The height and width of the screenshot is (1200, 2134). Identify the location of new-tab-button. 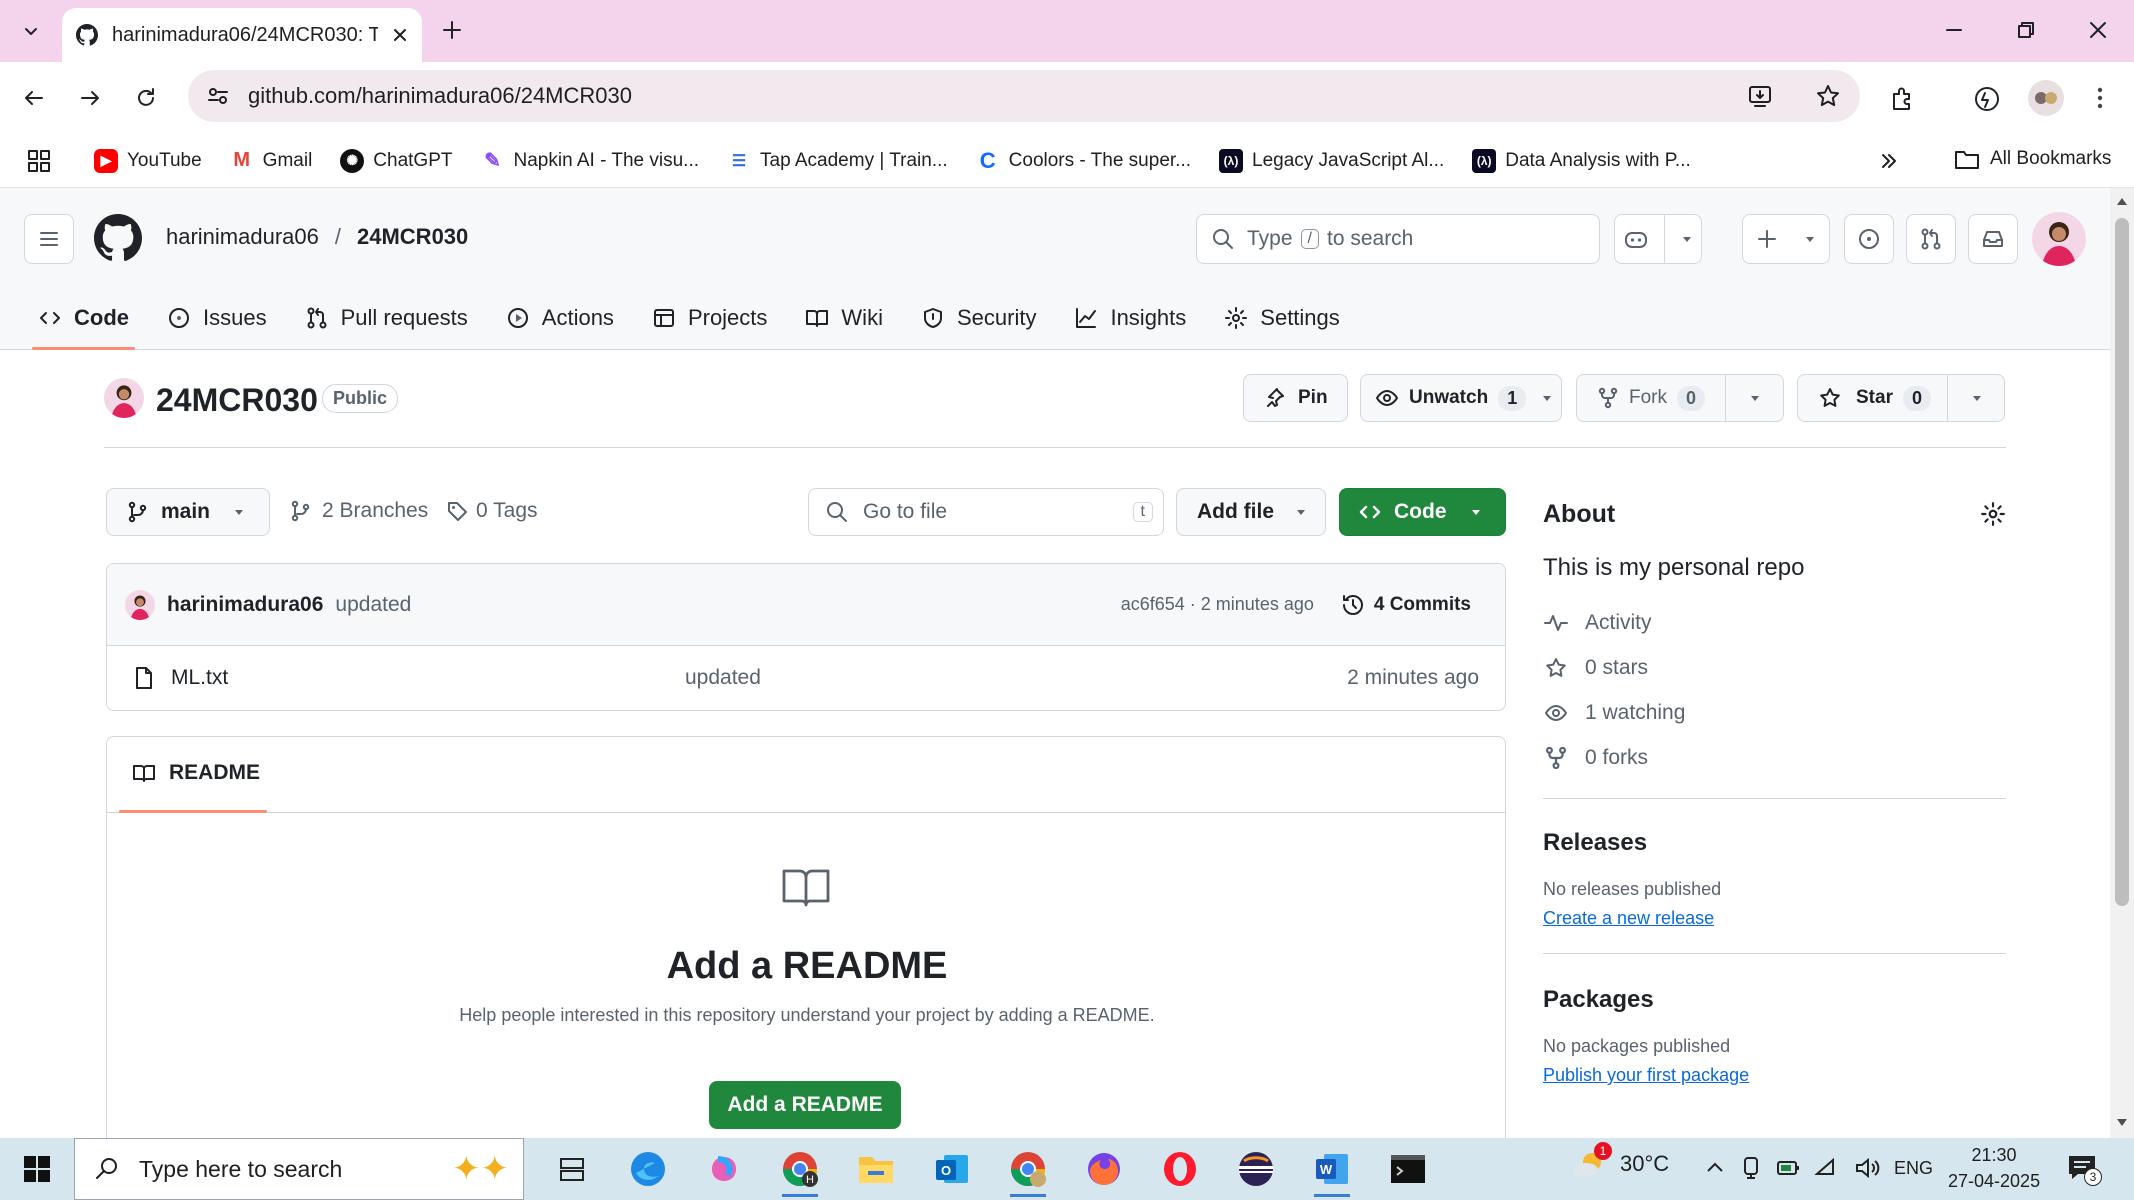
(452, 30).